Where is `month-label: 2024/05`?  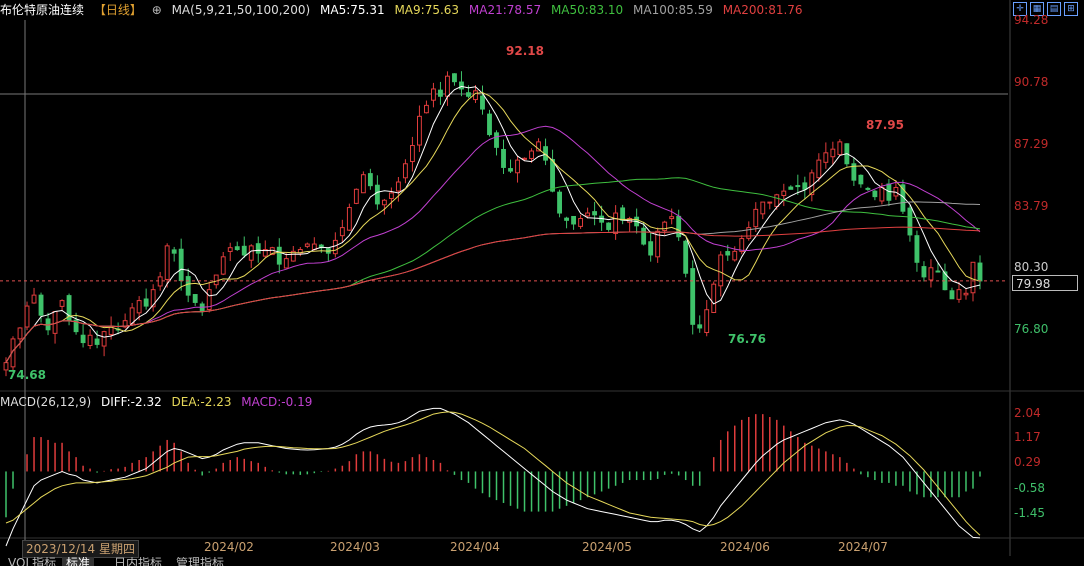 month-label: 2024/05 is located at coordinates (607, 547).